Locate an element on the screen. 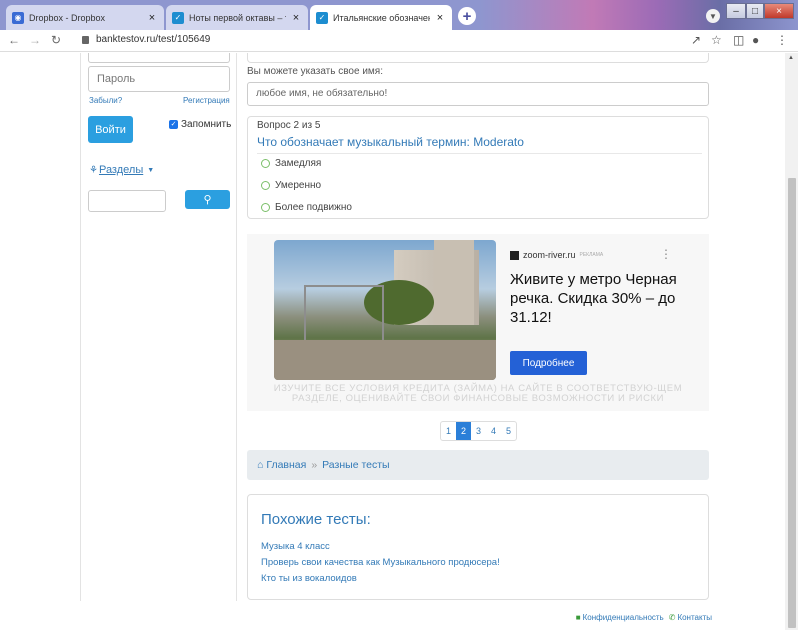 The height and width of the screenshot is (630, 798). register-link: Регистрация is located at coordinates (206, 100).